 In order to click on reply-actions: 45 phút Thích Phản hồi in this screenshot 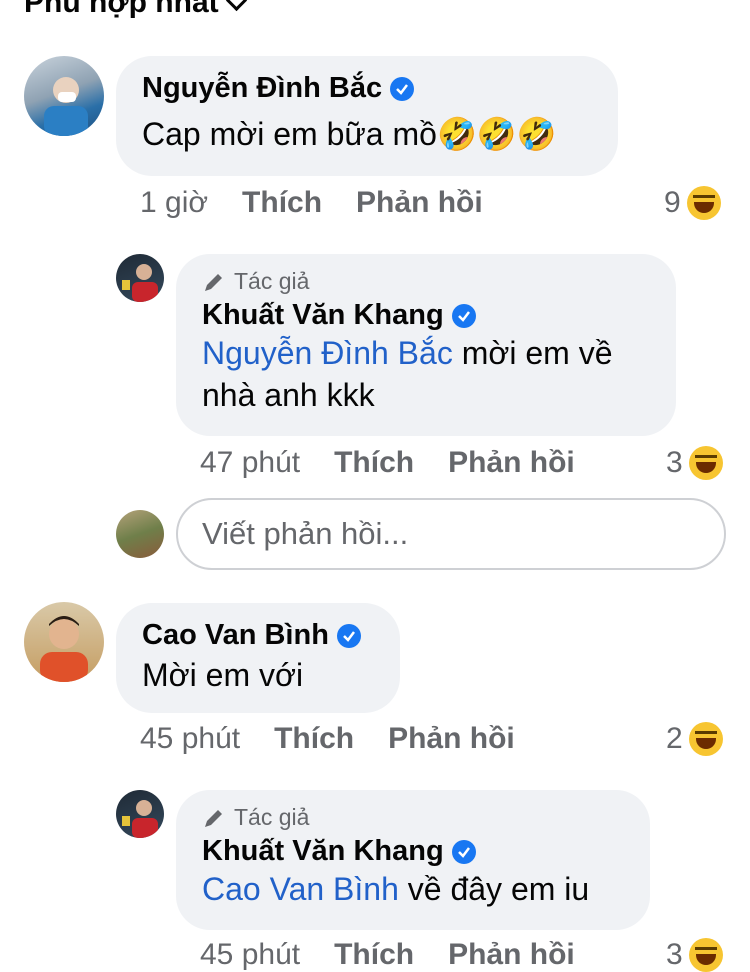, I will do `click(387, 955)`.